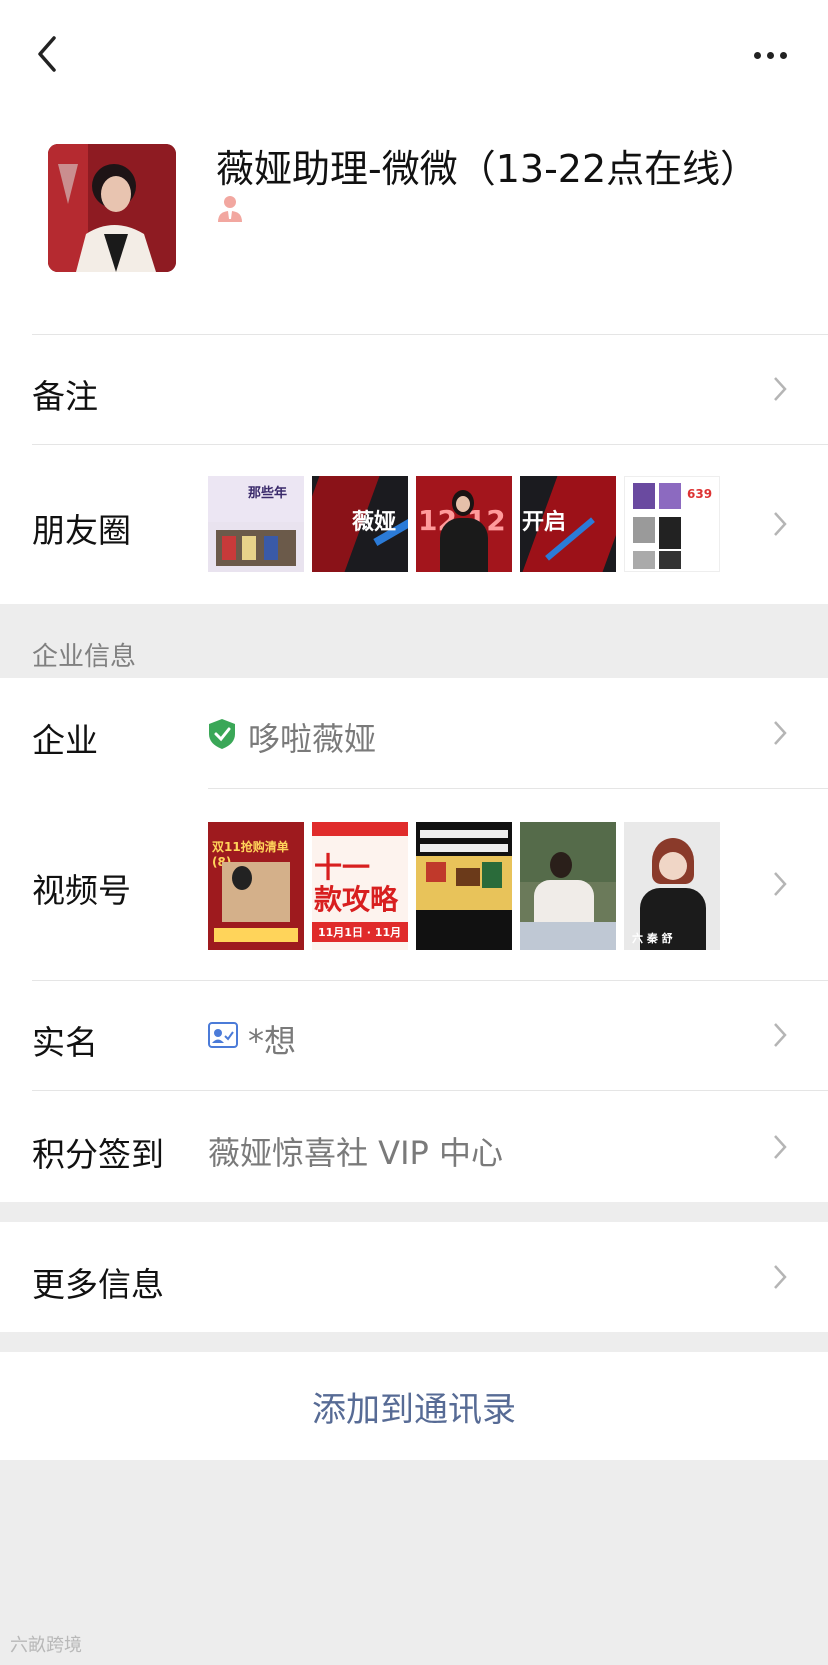  Describe the element at coordinates (414, 1277) in the screenshot. I see `more-info-row: 更多信息` at that location.